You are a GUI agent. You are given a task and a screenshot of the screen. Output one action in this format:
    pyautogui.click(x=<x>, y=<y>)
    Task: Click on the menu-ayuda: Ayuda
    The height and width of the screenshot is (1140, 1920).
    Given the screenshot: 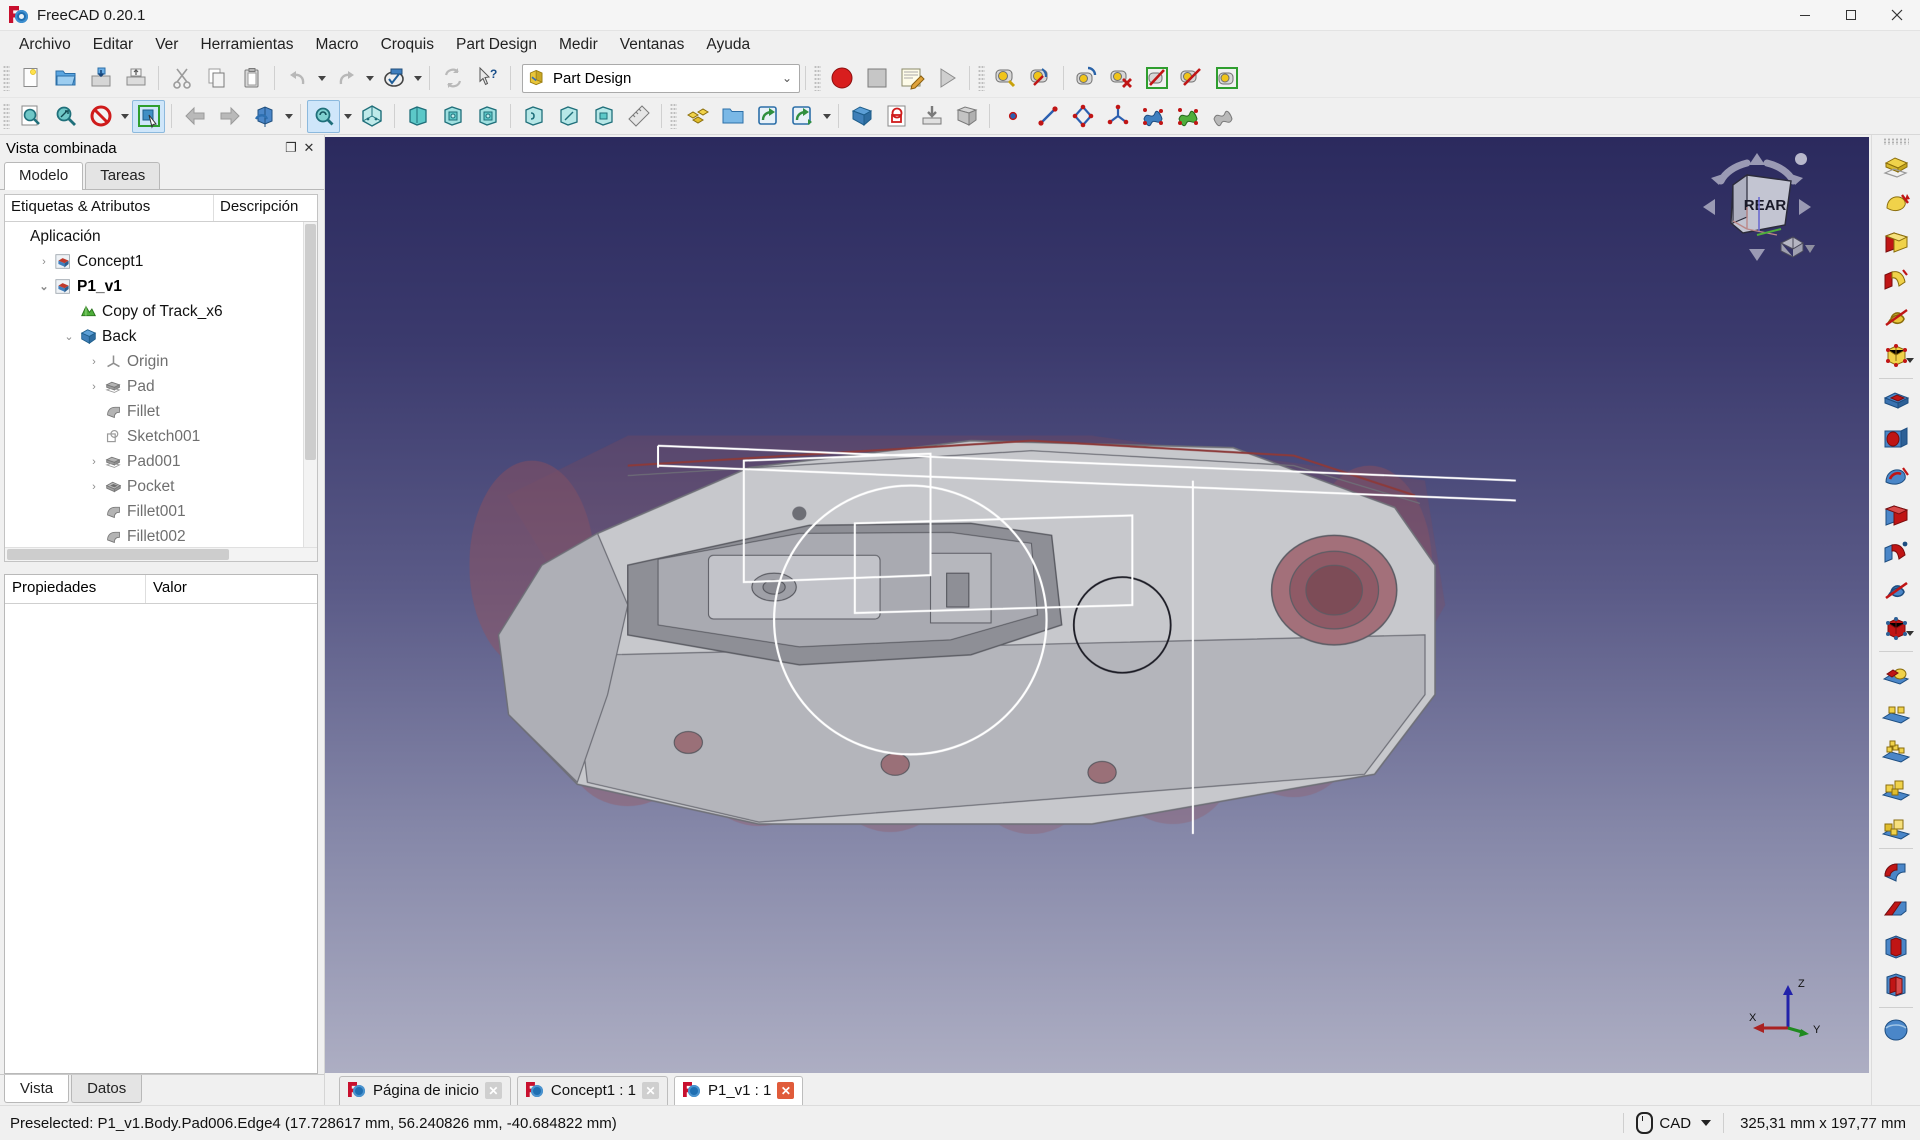 What is the action you would take?
    pyautogui.click(x=728, y=45)
    